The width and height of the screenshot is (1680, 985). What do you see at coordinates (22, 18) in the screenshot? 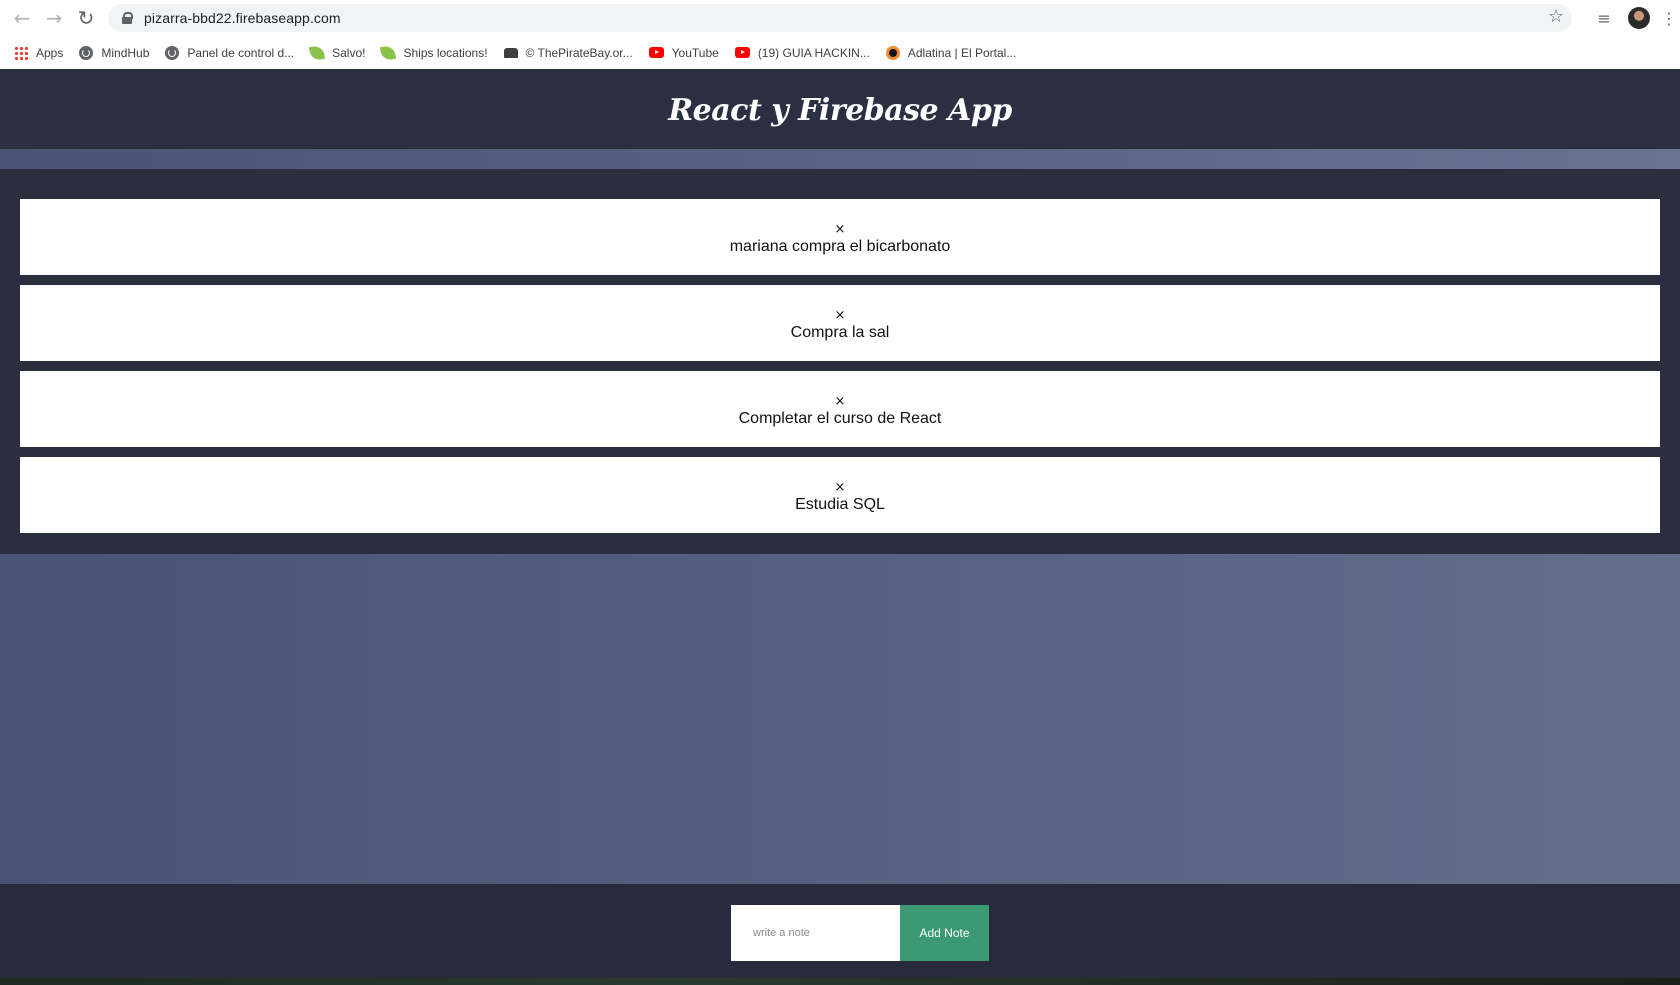
I see `back-arrow-icon: ←` at bounding box center [22, 18].